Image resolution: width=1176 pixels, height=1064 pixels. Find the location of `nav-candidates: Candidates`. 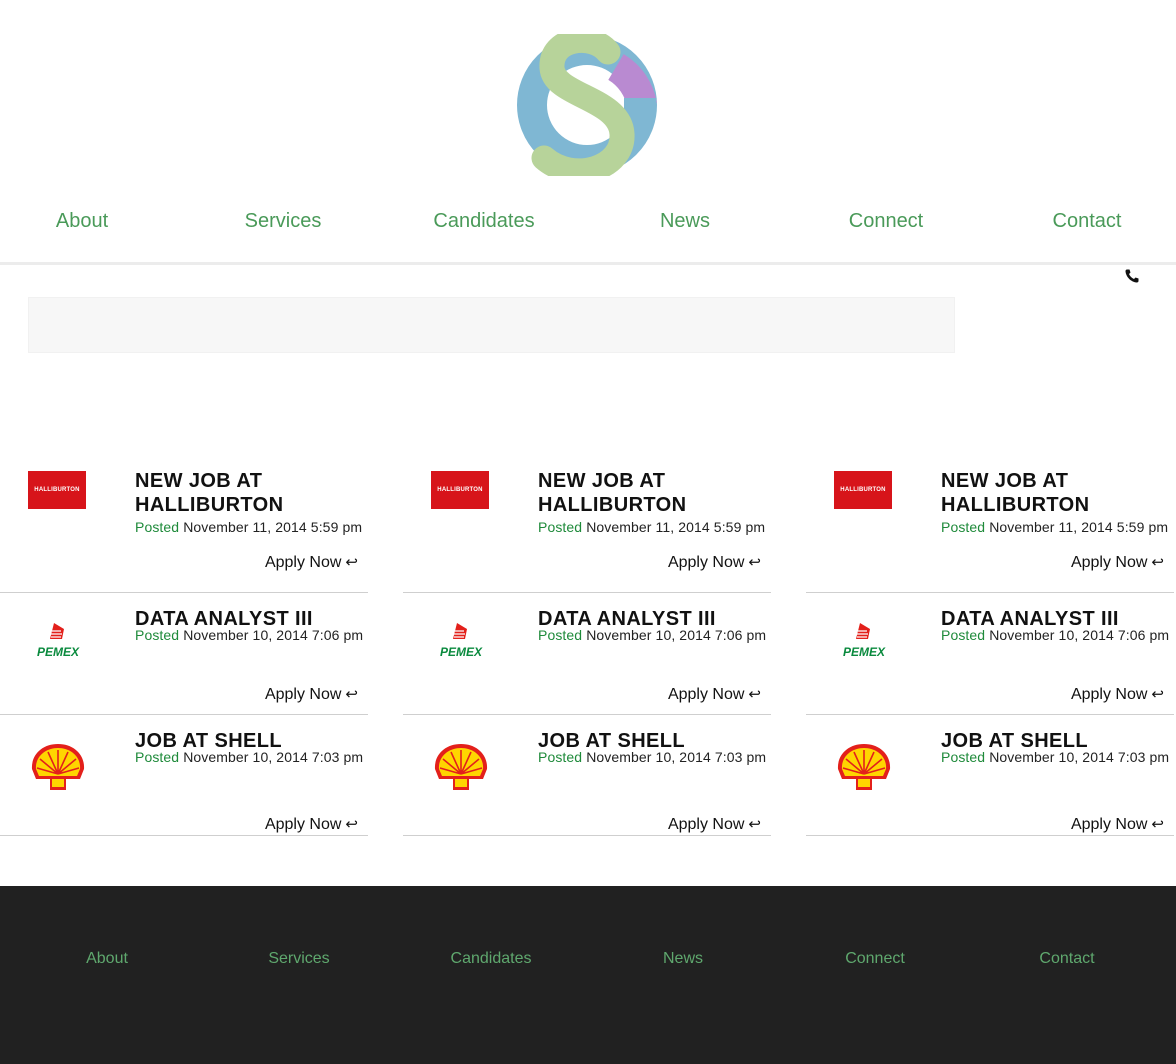

nav-candidates: Candidates is located at coordinates (483, 221).